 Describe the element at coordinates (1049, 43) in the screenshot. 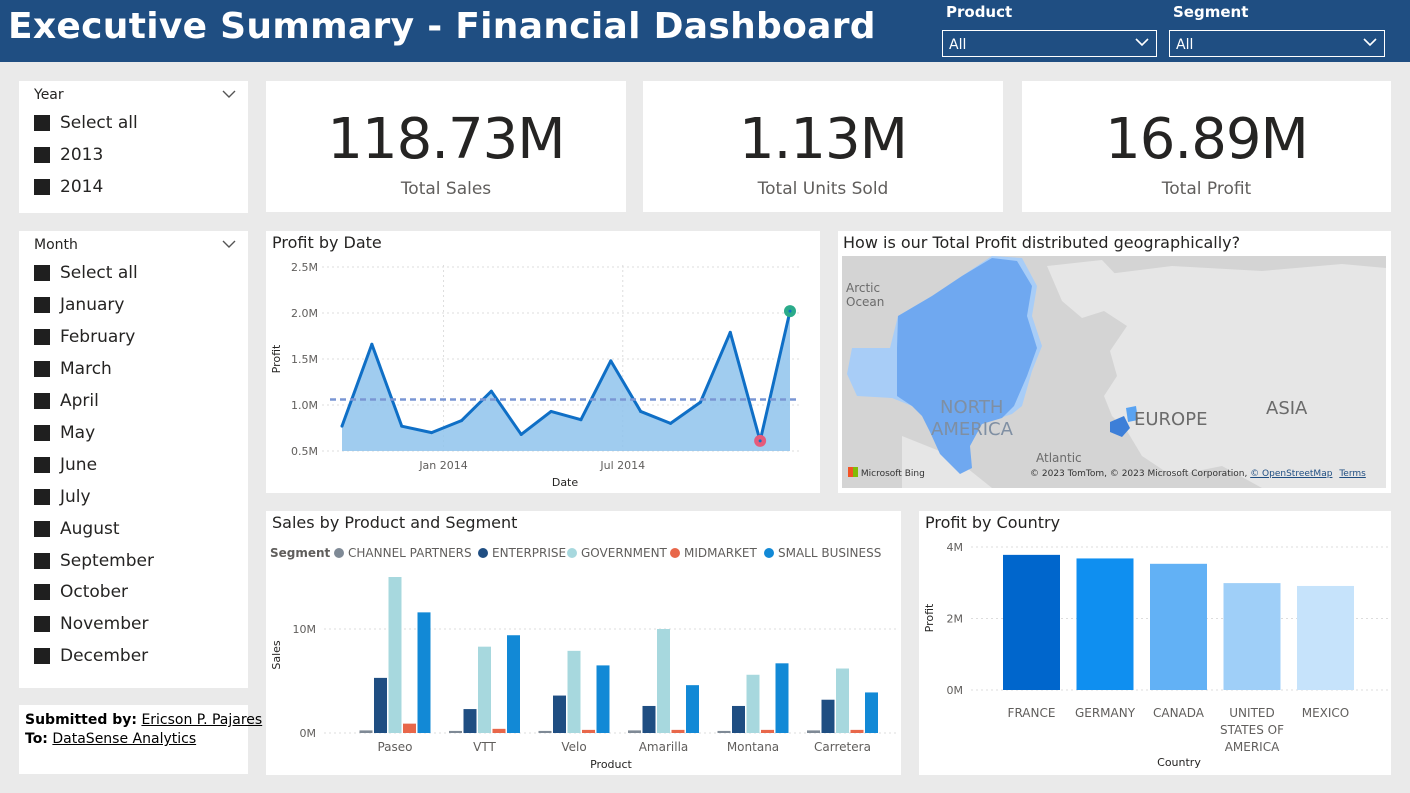

I see `product-dropdown: All` at that location.